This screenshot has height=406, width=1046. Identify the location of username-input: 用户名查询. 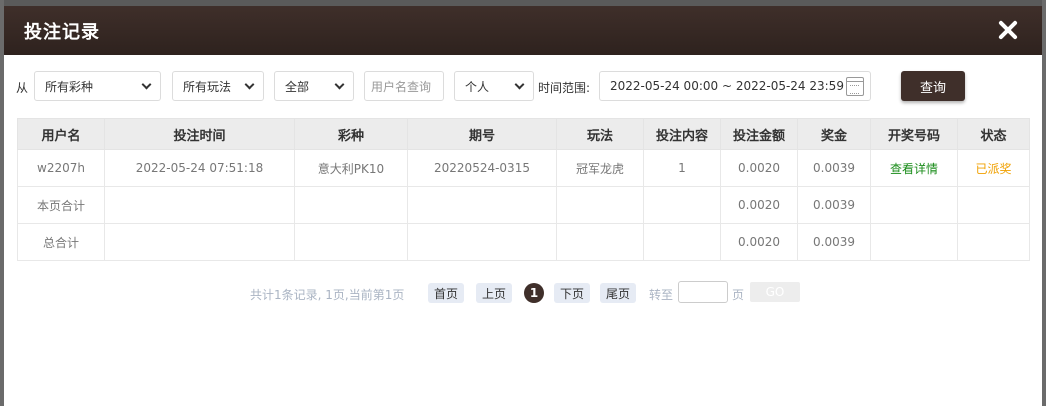
(404, 86).